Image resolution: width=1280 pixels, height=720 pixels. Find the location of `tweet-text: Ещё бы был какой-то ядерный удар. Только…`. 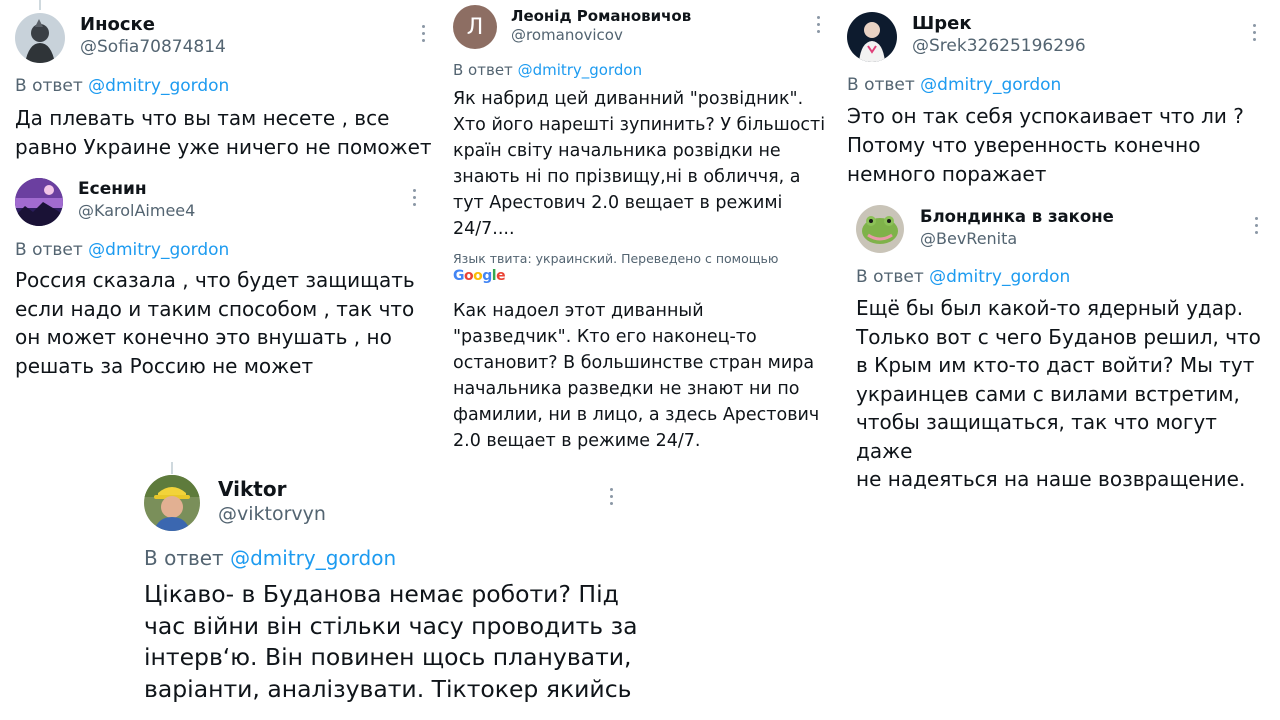

tweet-text: Ещё бы был какой-то ядерный удар. Только… is located at coordinates (1058, 393).